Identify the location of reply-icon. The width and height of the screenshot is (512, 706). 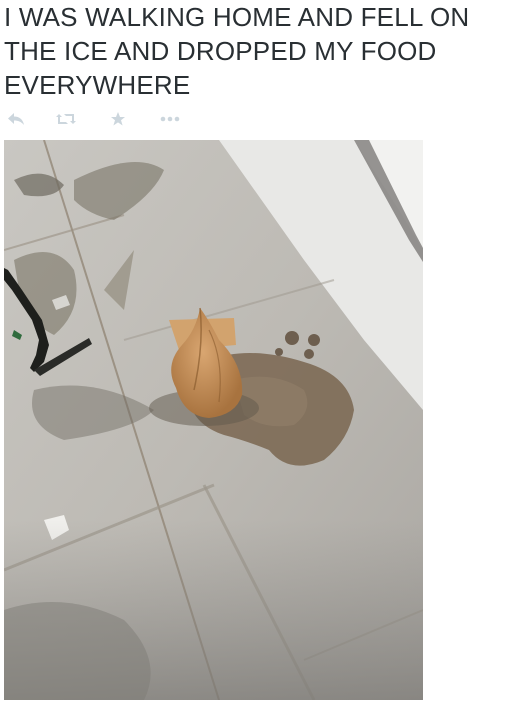
(16, 119).